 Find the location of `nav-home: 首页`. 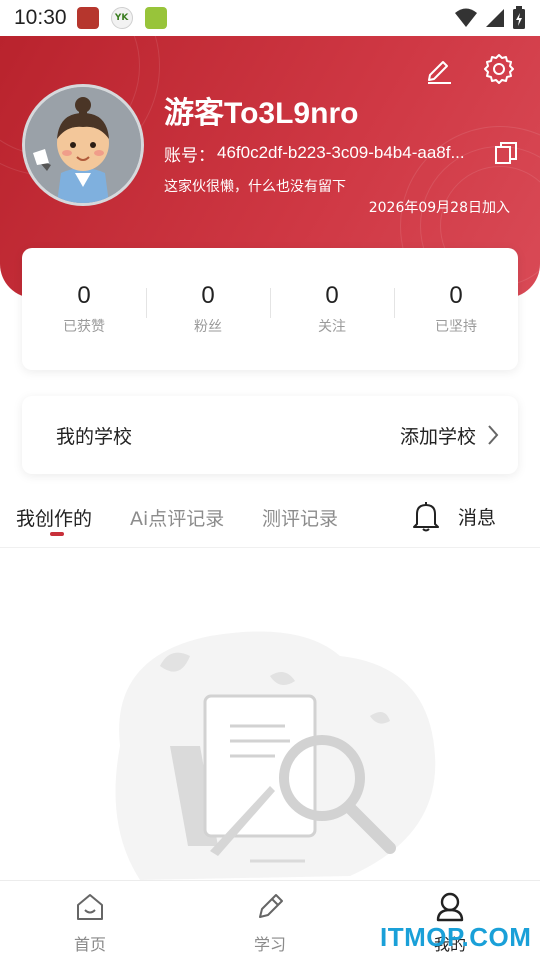

nav-home: 首页 is located at coordinates (90, 920).